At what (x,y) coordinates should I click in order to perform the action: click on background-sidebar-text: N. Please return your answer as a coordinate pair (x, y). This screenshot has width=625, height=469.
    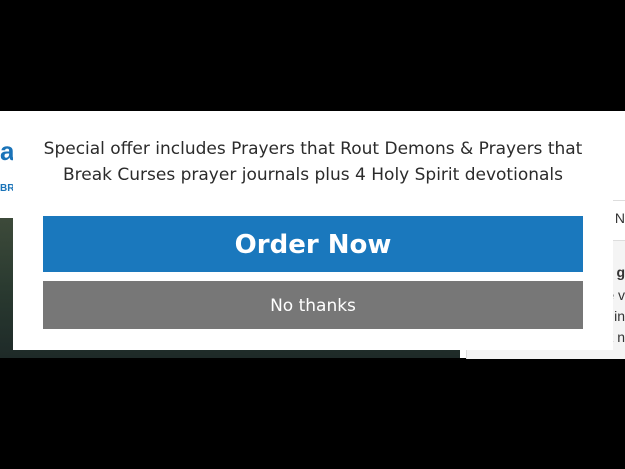
    Looking at the image, I should click on (619, 218).